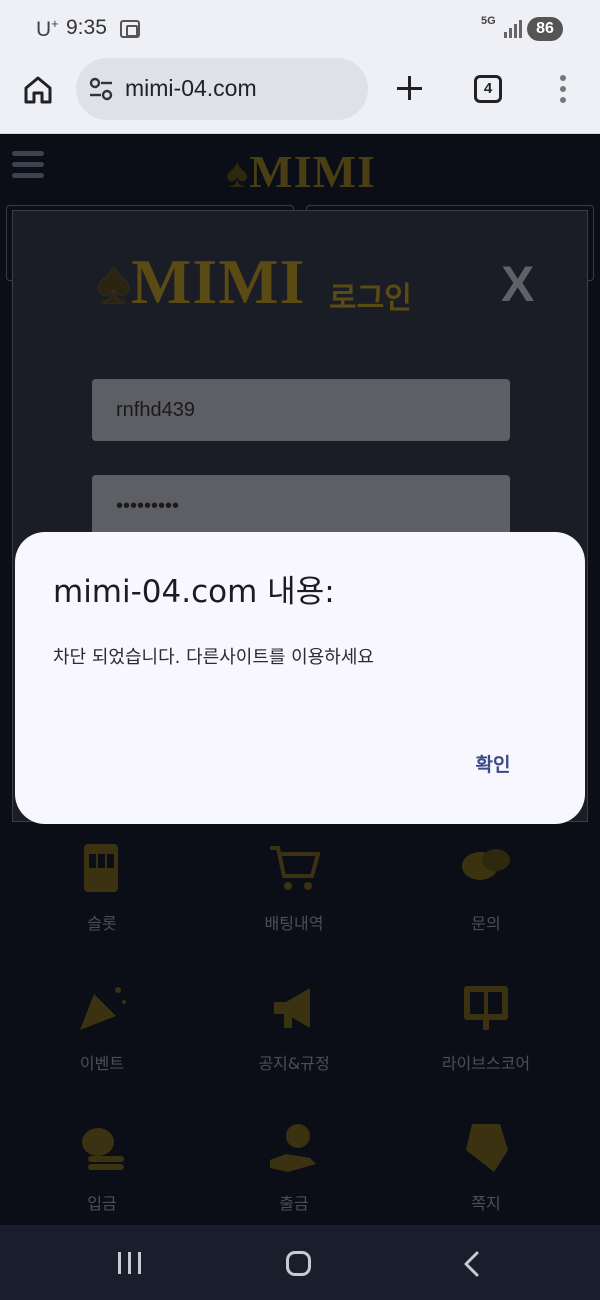 This screenshot has width=600, height=1300. I want to click on site-settings-icon, so click(101, 89).